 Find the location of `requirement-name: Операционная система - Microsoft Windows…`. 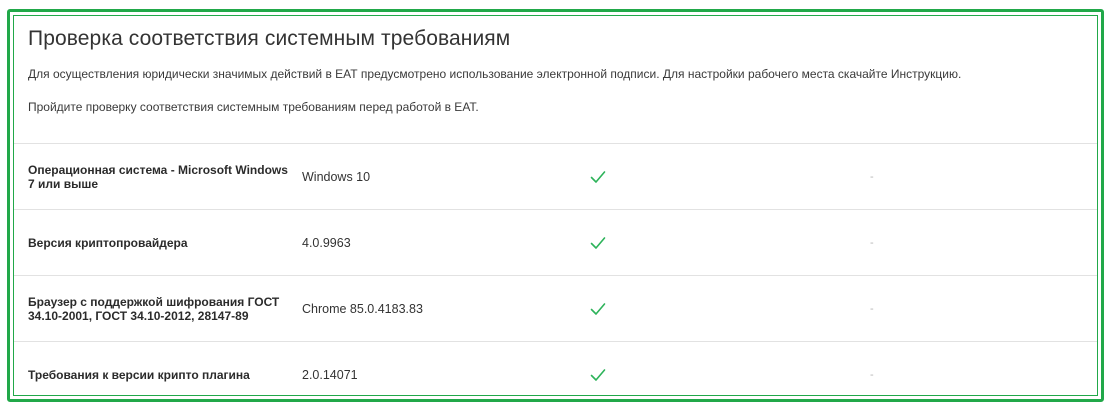

requirement-name: Операционная система - Microsoft Windows… is located at coordinates (158, 176).